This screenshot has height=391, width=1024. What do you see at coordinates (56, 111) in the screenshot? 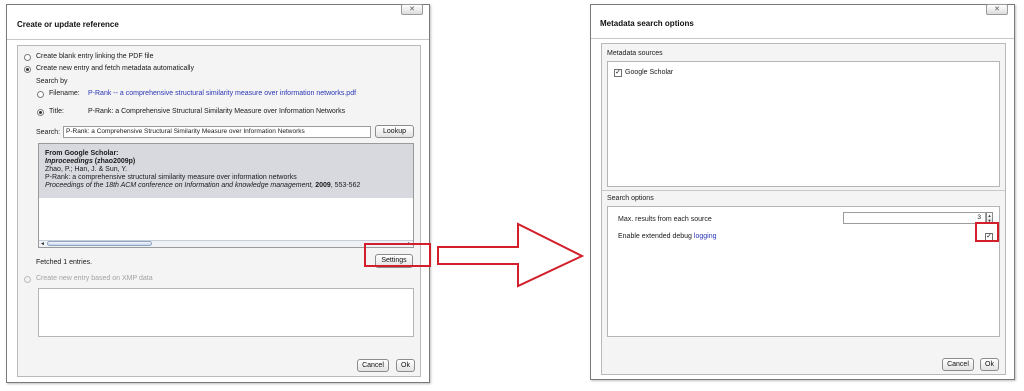
I see `title-label: Title:` at bounding box center [56, 111].